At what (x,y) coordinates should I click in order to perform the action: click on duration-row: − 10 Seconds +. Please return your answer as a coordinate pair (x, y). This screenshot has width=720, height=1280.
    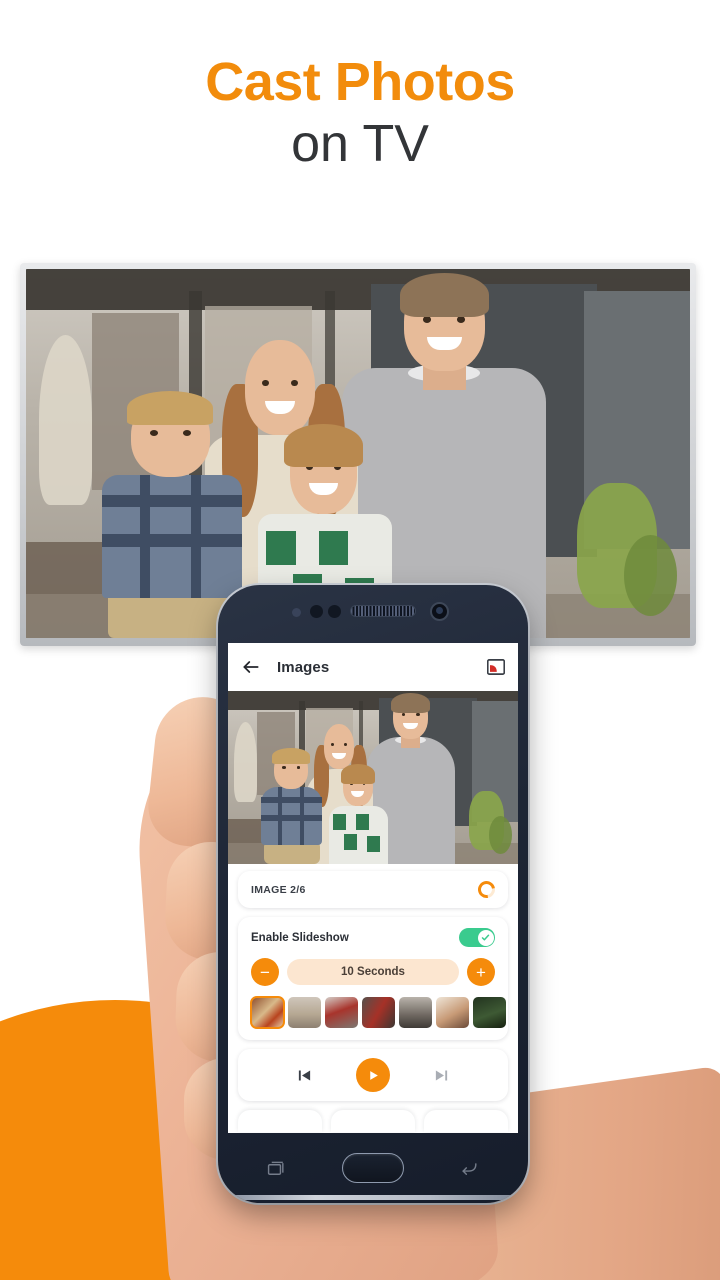
    Looking at the image, I should click on (373, 972).